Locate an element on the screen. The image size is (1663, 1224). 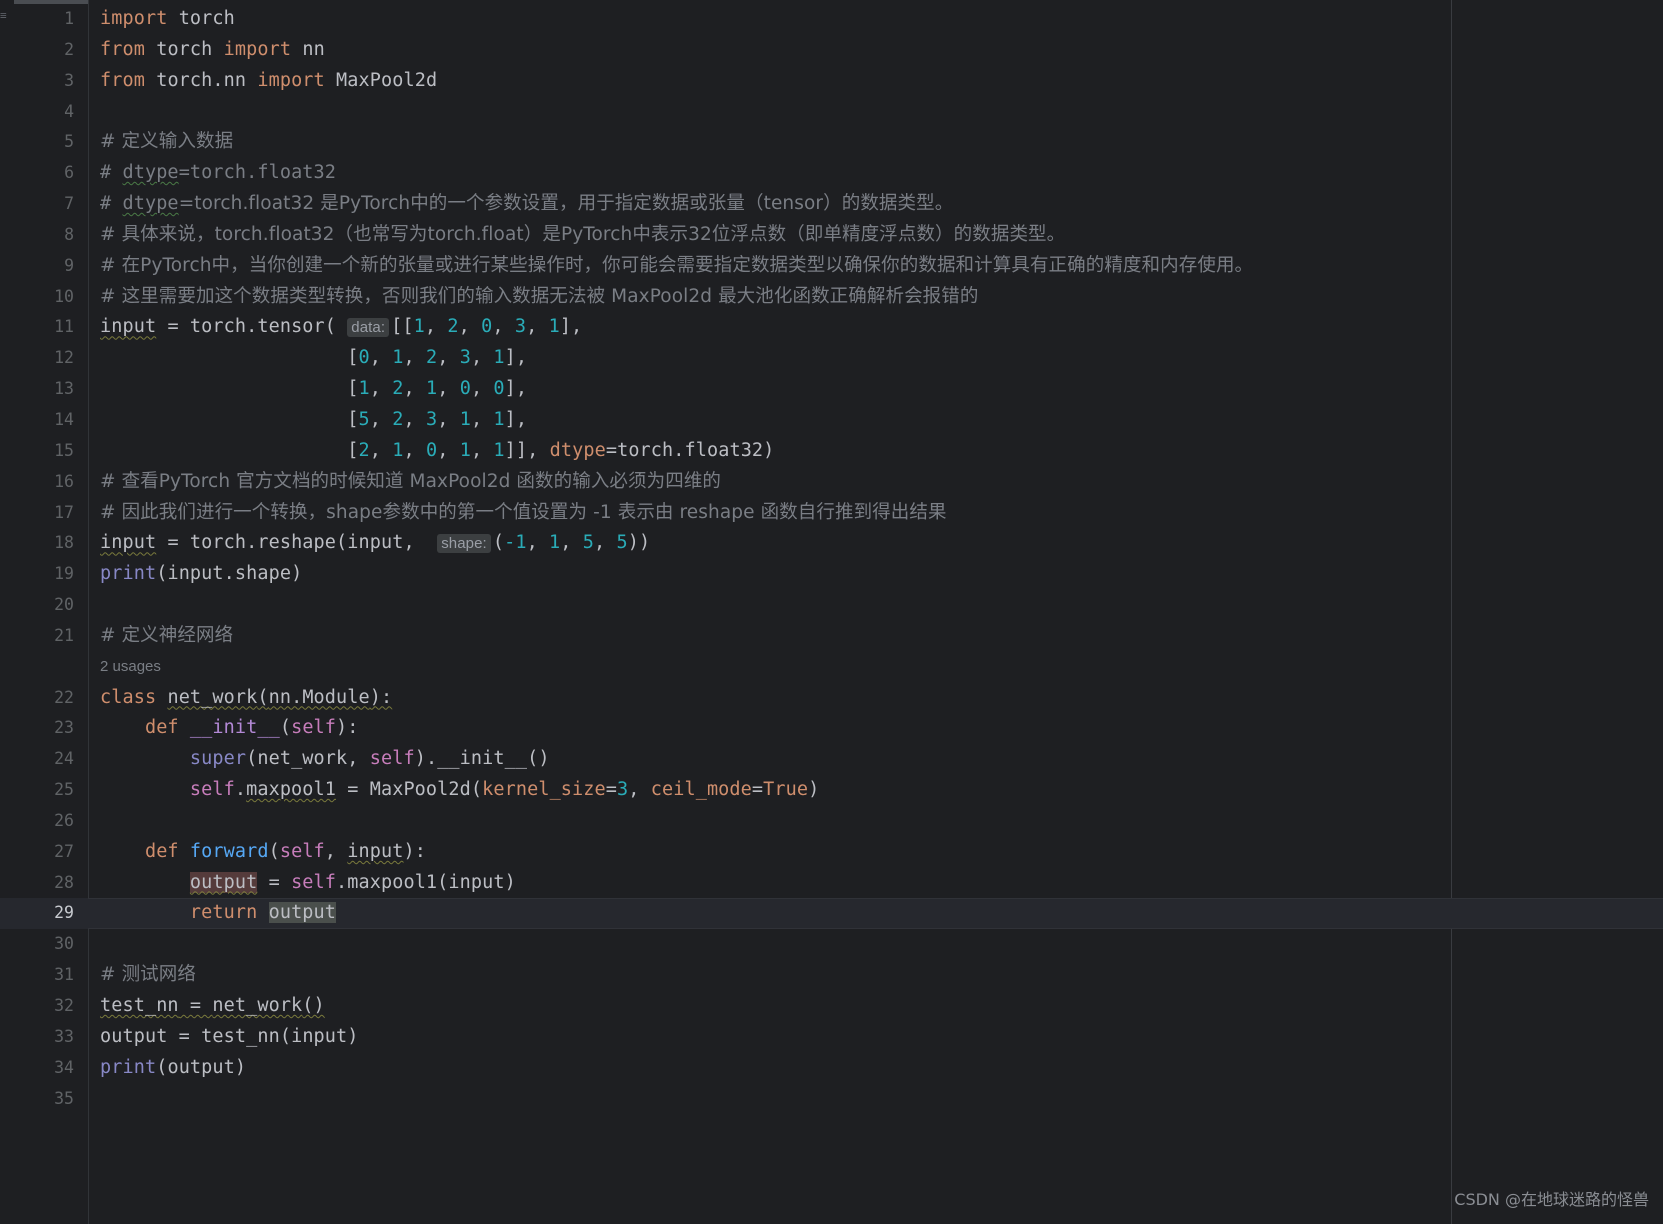
kwarg-dtype: dtype is located at coordinates (577, 450).